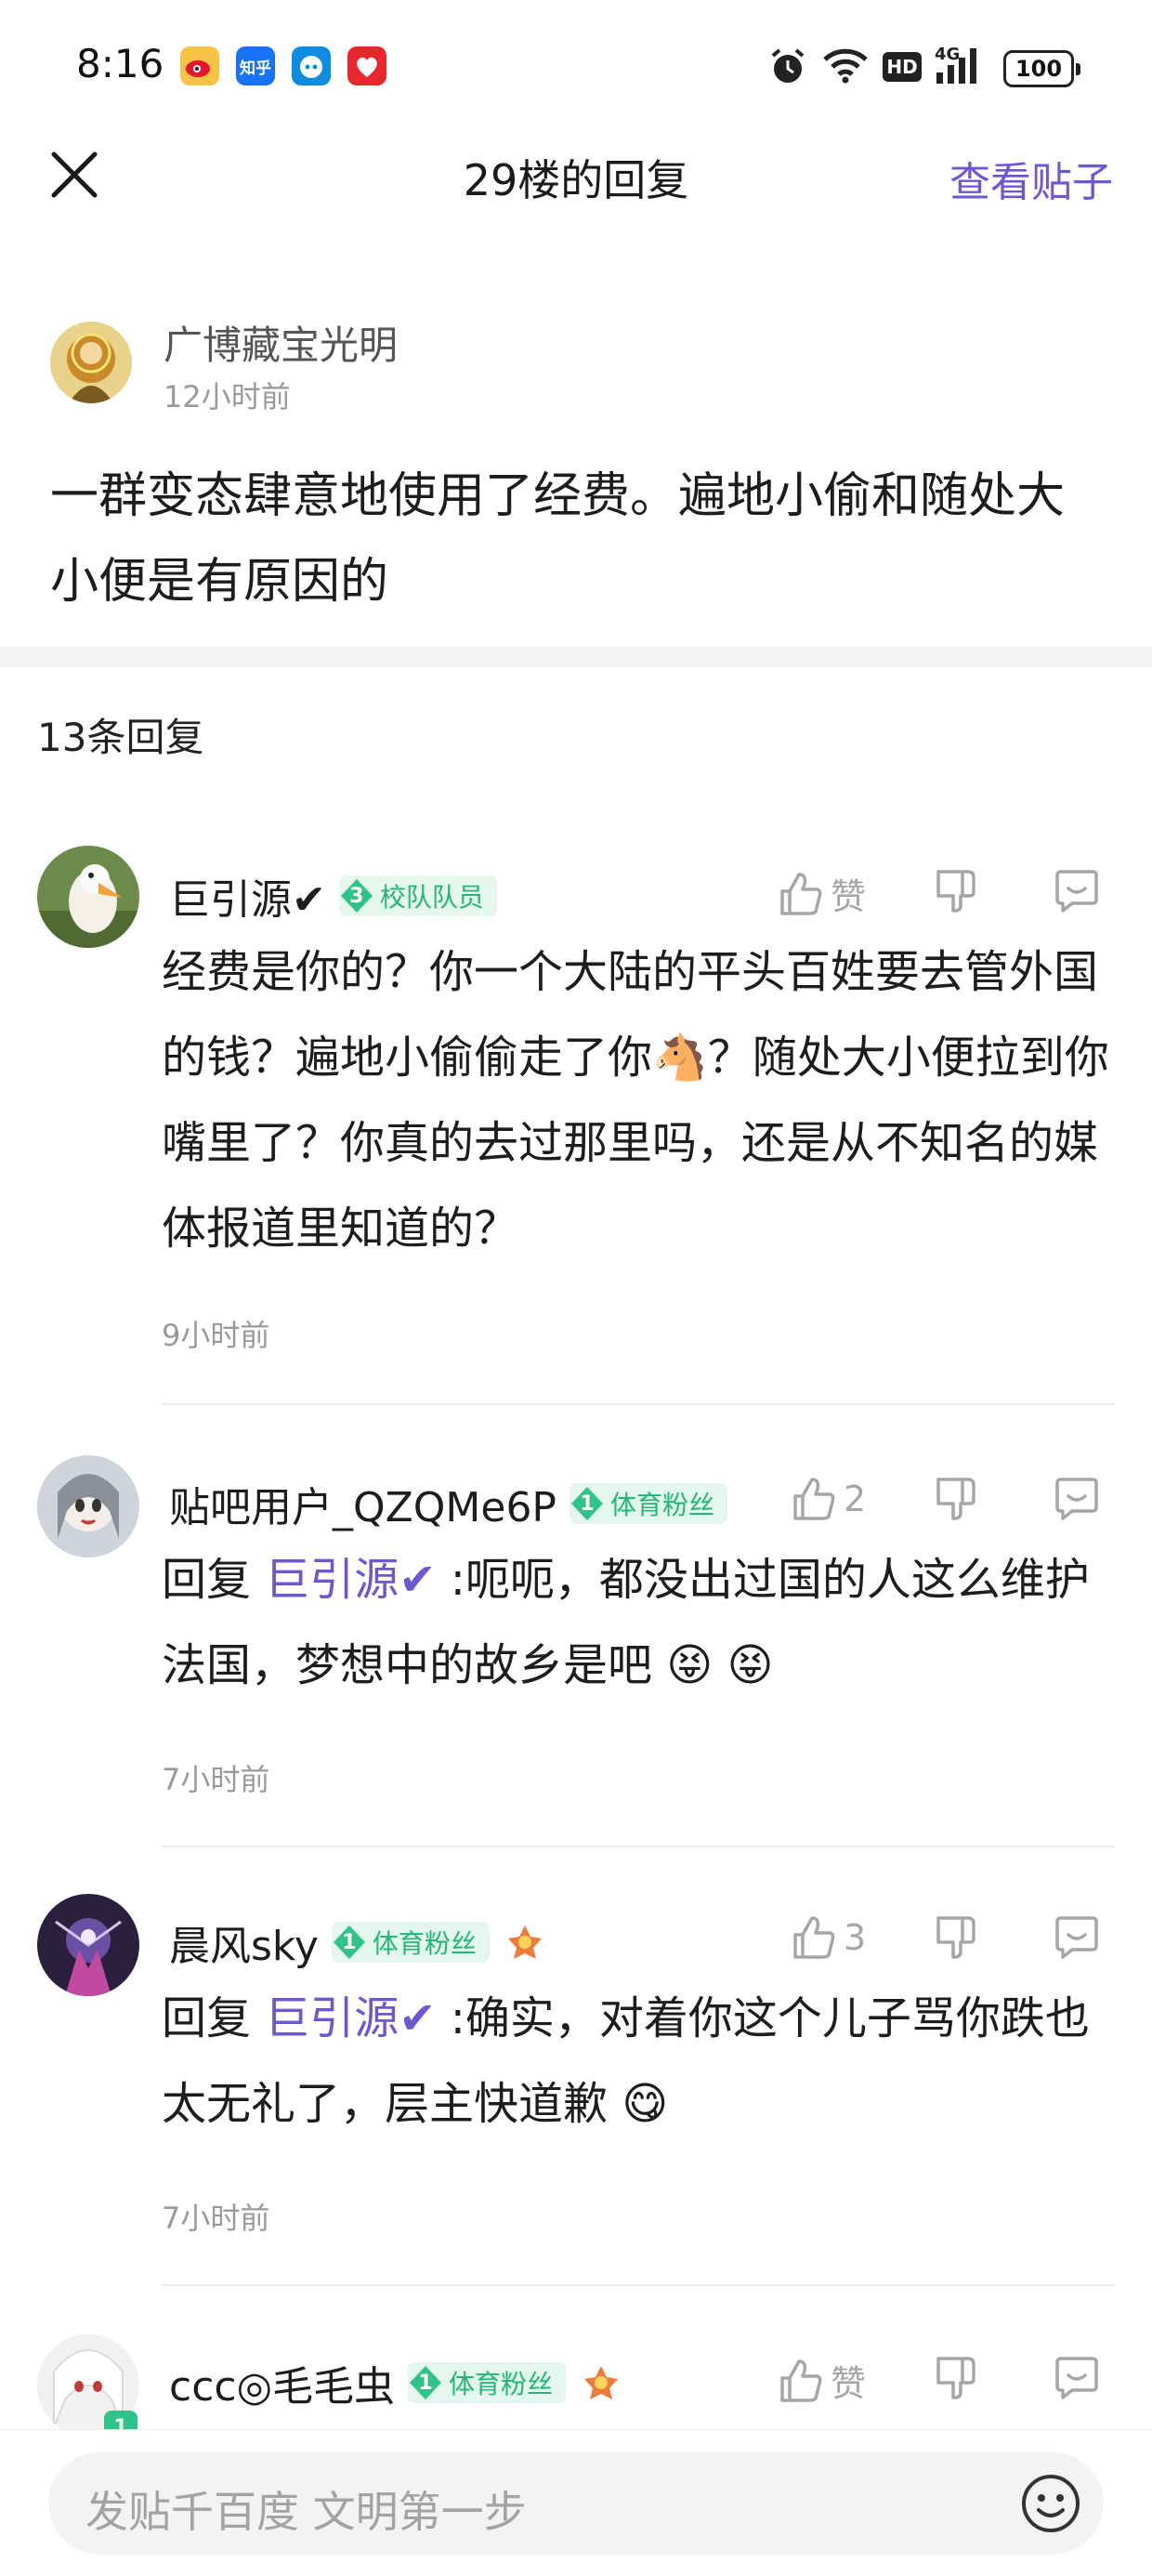 Image resolution: width=1152 pixels, height=2576 pixels. I want to click on comment-input: 发贴千百度 文明第一步, so click(576, 2503).